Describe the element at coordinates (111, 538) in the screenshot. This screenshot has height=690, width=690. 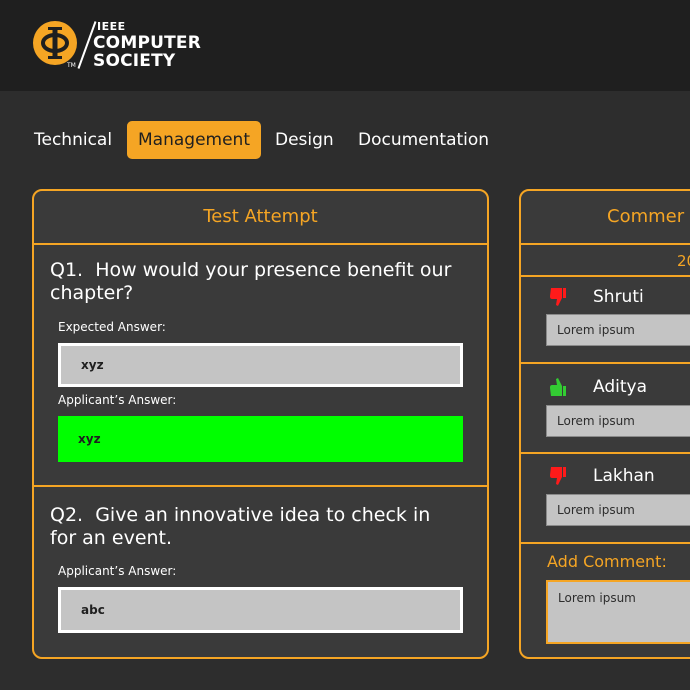
I see `question-text-line2: for an event.` at that location.